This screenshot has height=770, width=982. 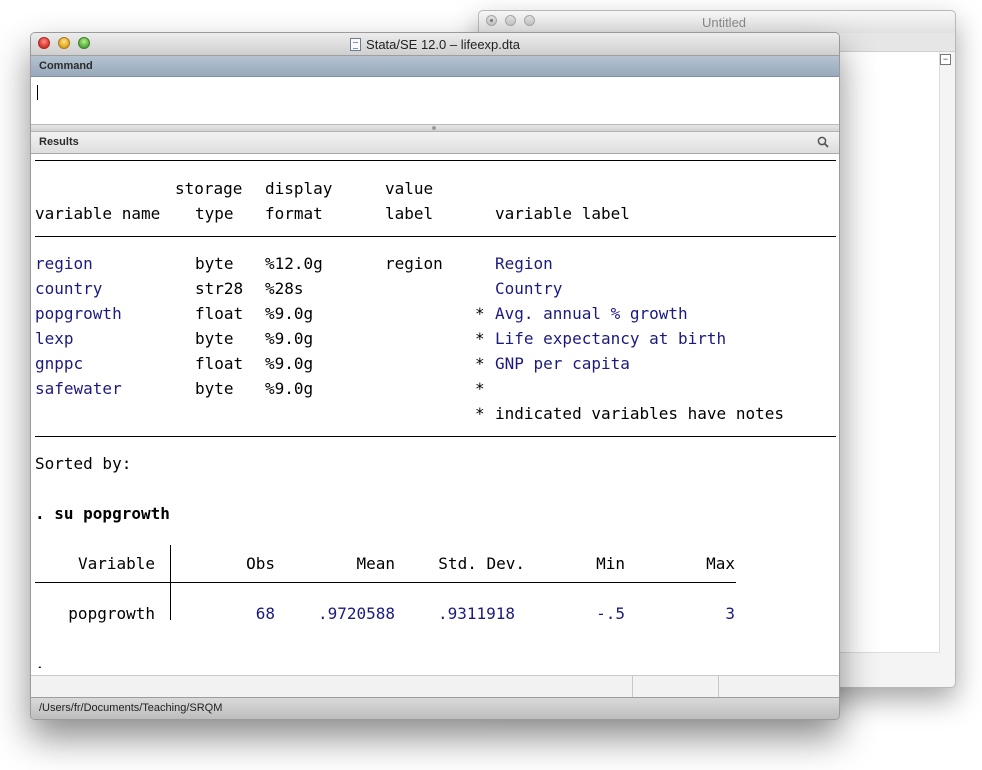 I want to click on header-type: type, so click(x=214, y=213).